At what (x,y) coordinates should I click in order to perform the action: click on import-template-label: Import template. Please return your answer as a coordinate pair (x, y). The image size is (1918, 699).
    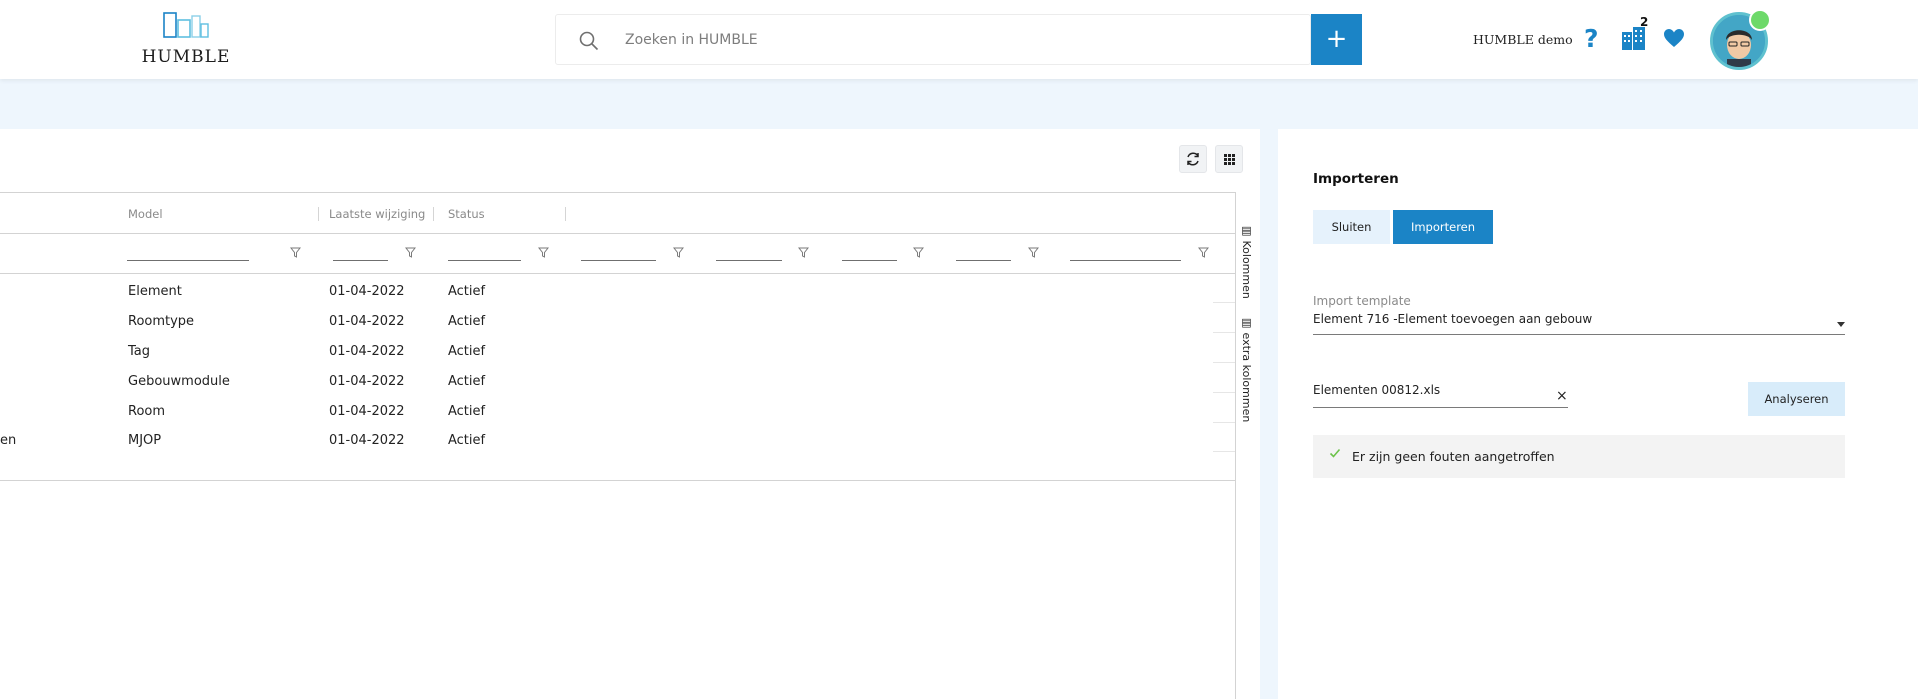
    Looking at the image, I should click on (1362, 301).